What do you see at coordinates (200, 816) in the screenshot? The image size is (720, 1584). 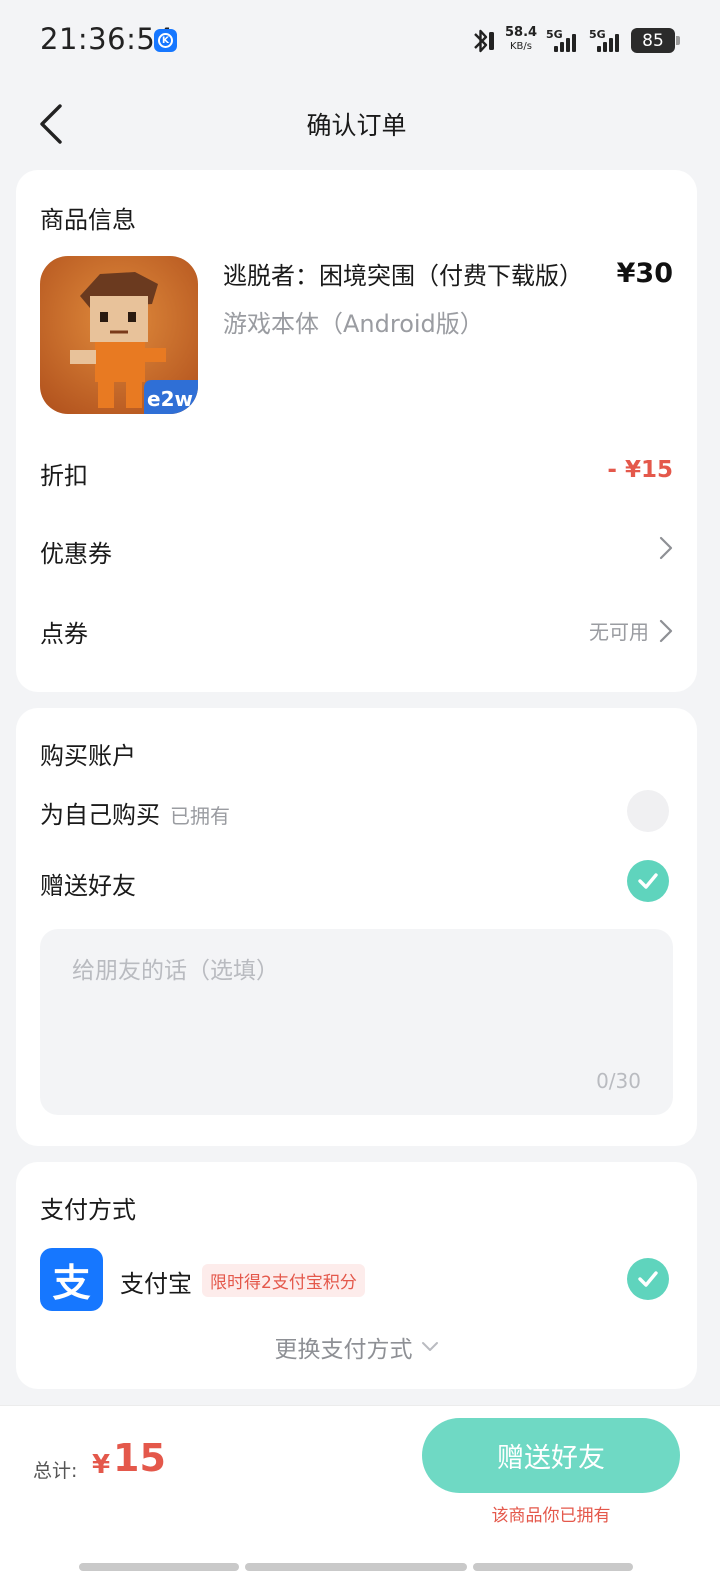 I see `owned-tag: 已拥有` at bounding box center [200, 816].